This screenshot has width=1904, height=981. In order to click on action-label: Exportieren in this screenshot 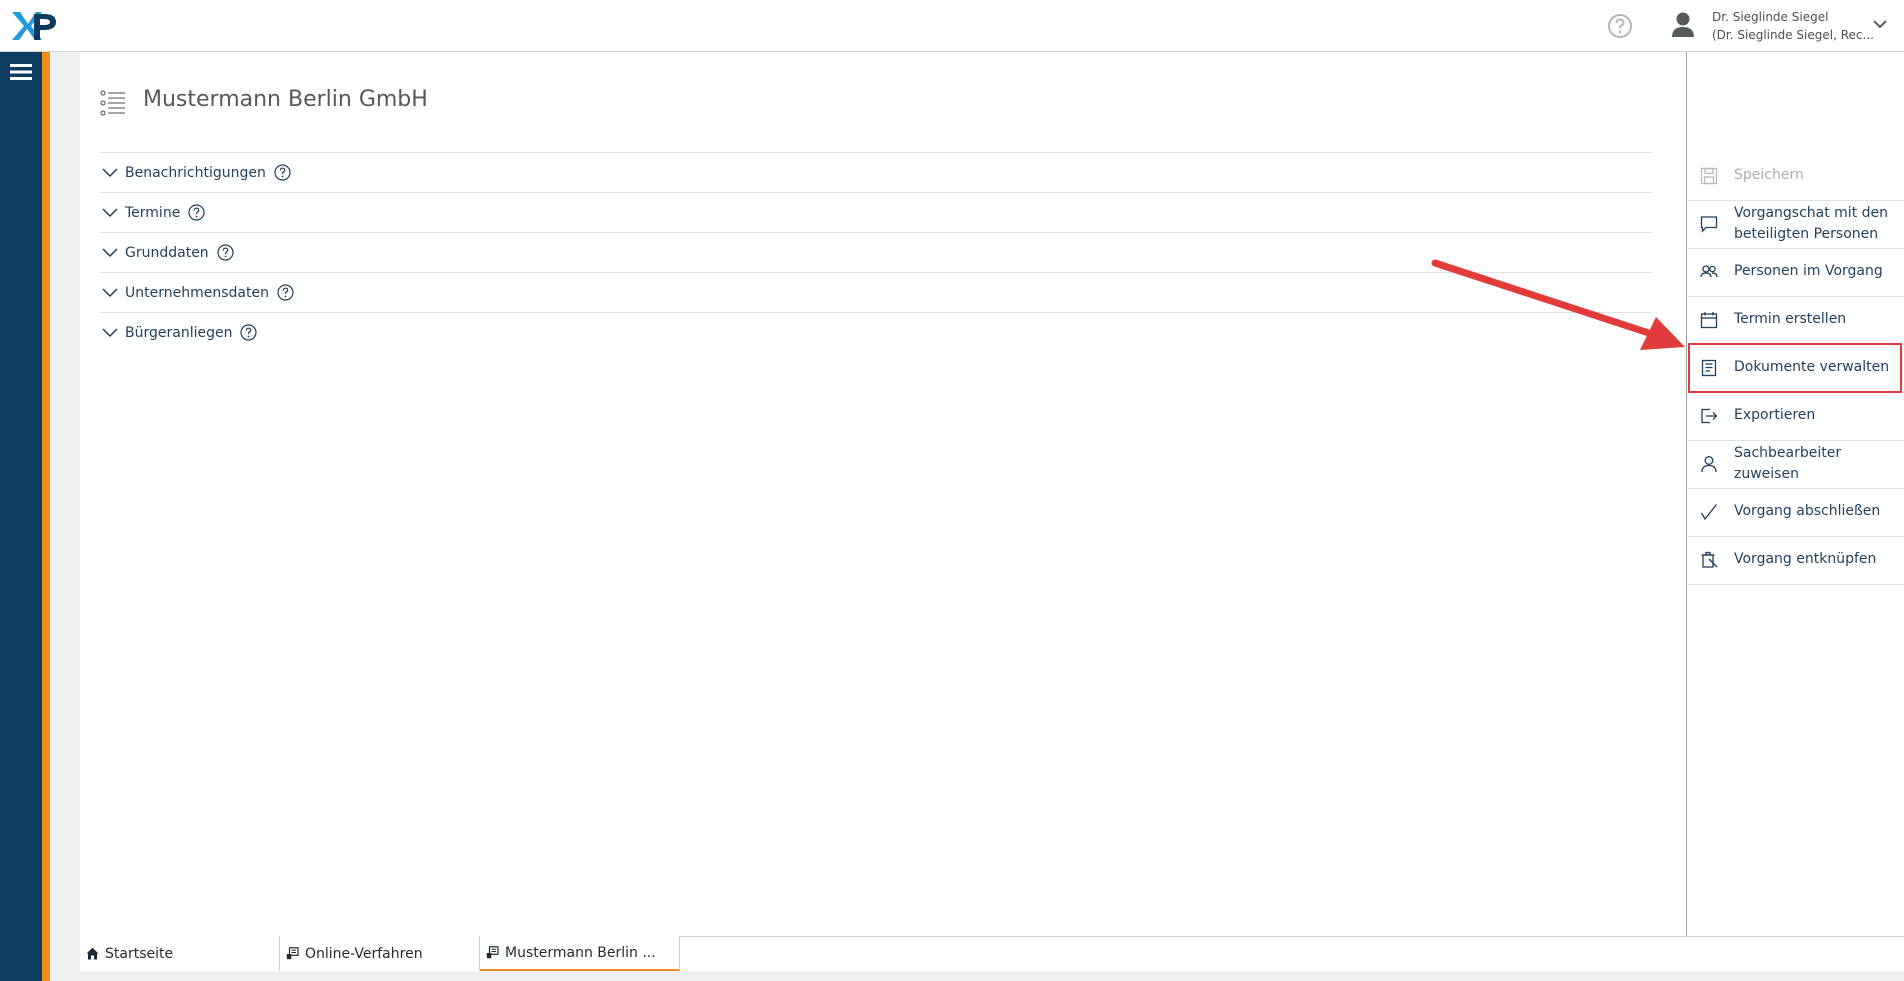, I will do `click(1775, 415)`.